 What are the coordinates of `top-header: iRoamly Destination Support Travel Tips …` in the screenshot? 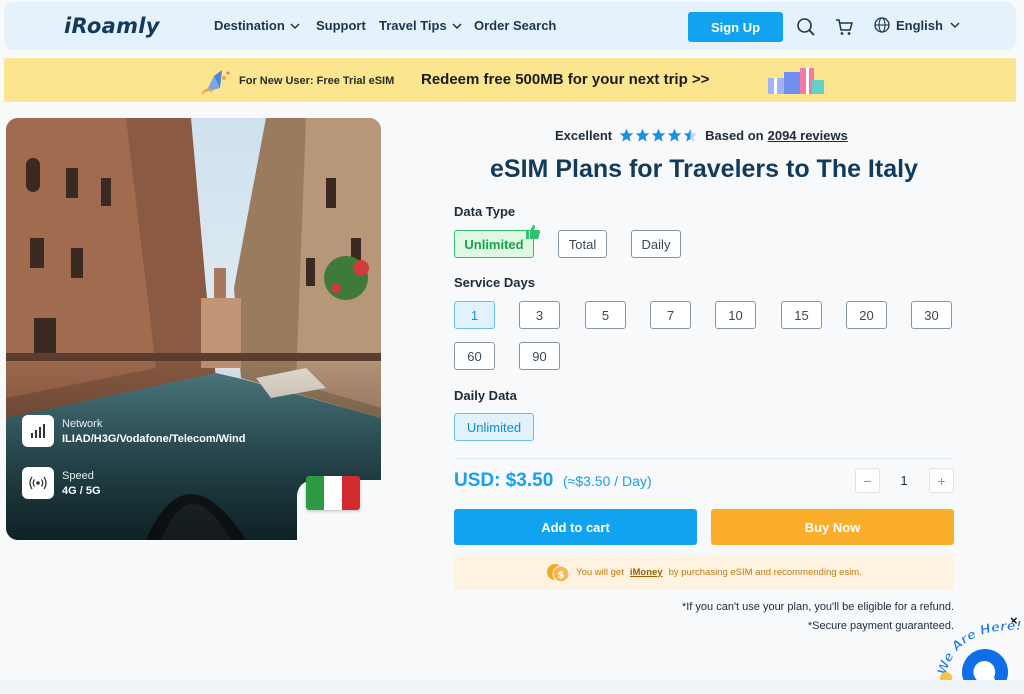 It's located at (510, 26).